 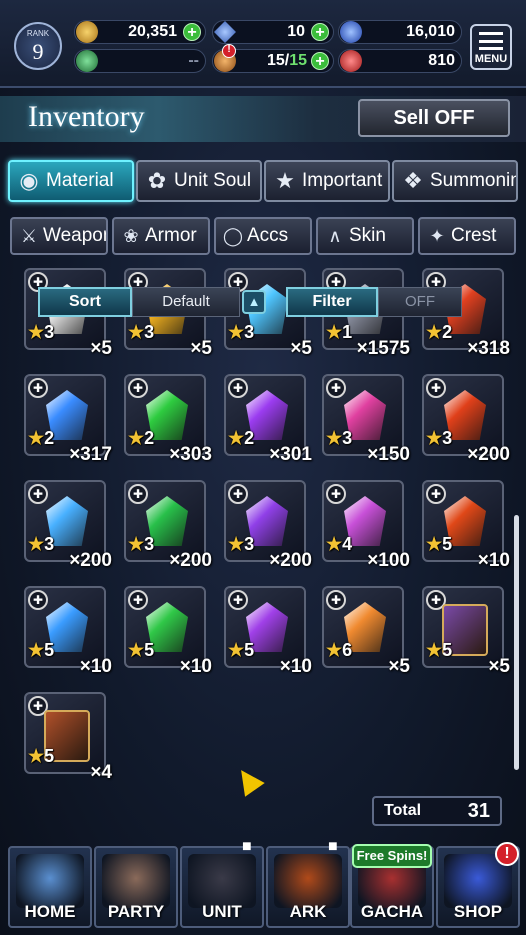 What do you see at coordinates (136, 911) in the screenshot?
I see `nav-label: PARTY` at bounding box center [136, 911].